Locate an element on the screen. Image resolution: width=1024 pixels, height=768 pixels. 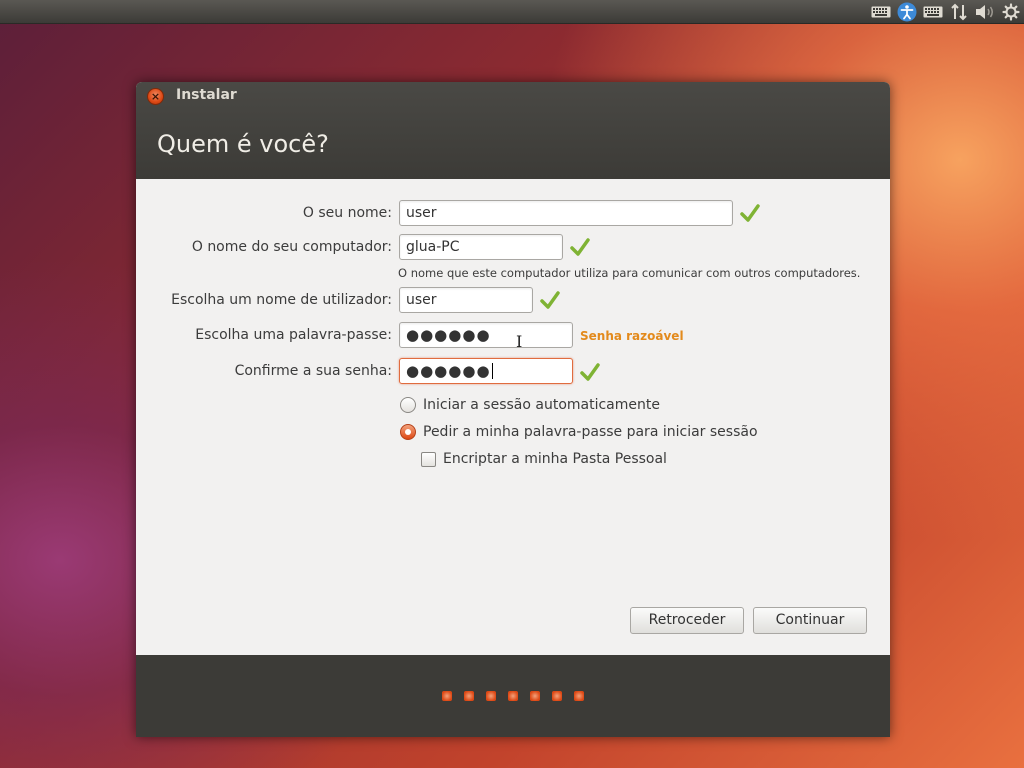
settings-gear-icon is located at coordinates (1011, 12).